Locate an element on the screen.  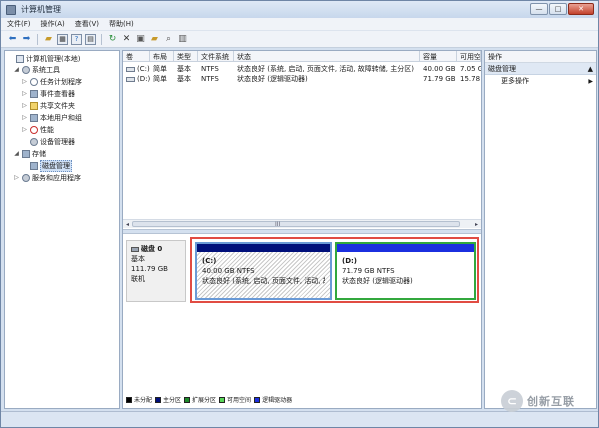
toolbar-separator is located at coordinates (37, 39).